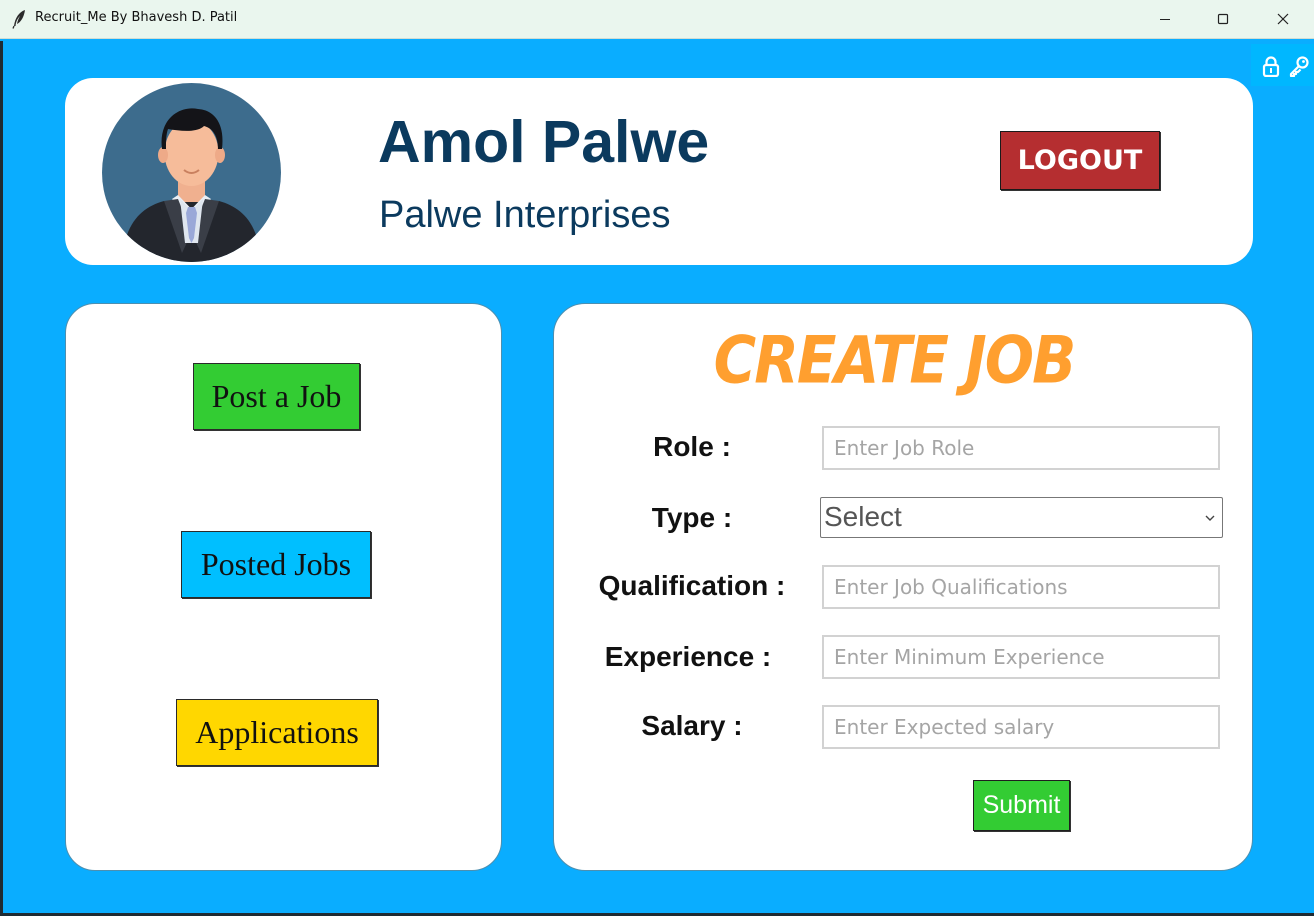 This screenshot has height=916, width=1314. I want to click on role-input, so click(1021, 448).